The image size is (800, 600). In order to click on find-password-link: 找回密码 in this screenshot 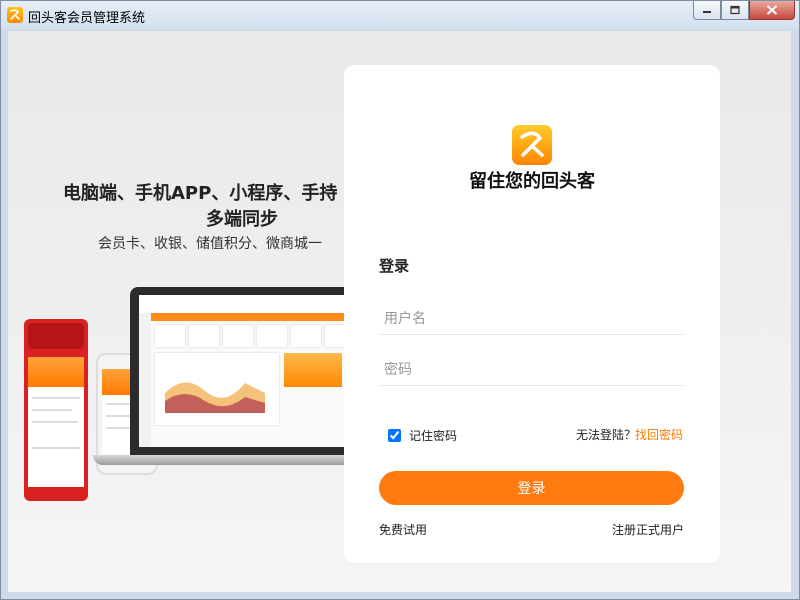, I will do `click(659, 434)`.